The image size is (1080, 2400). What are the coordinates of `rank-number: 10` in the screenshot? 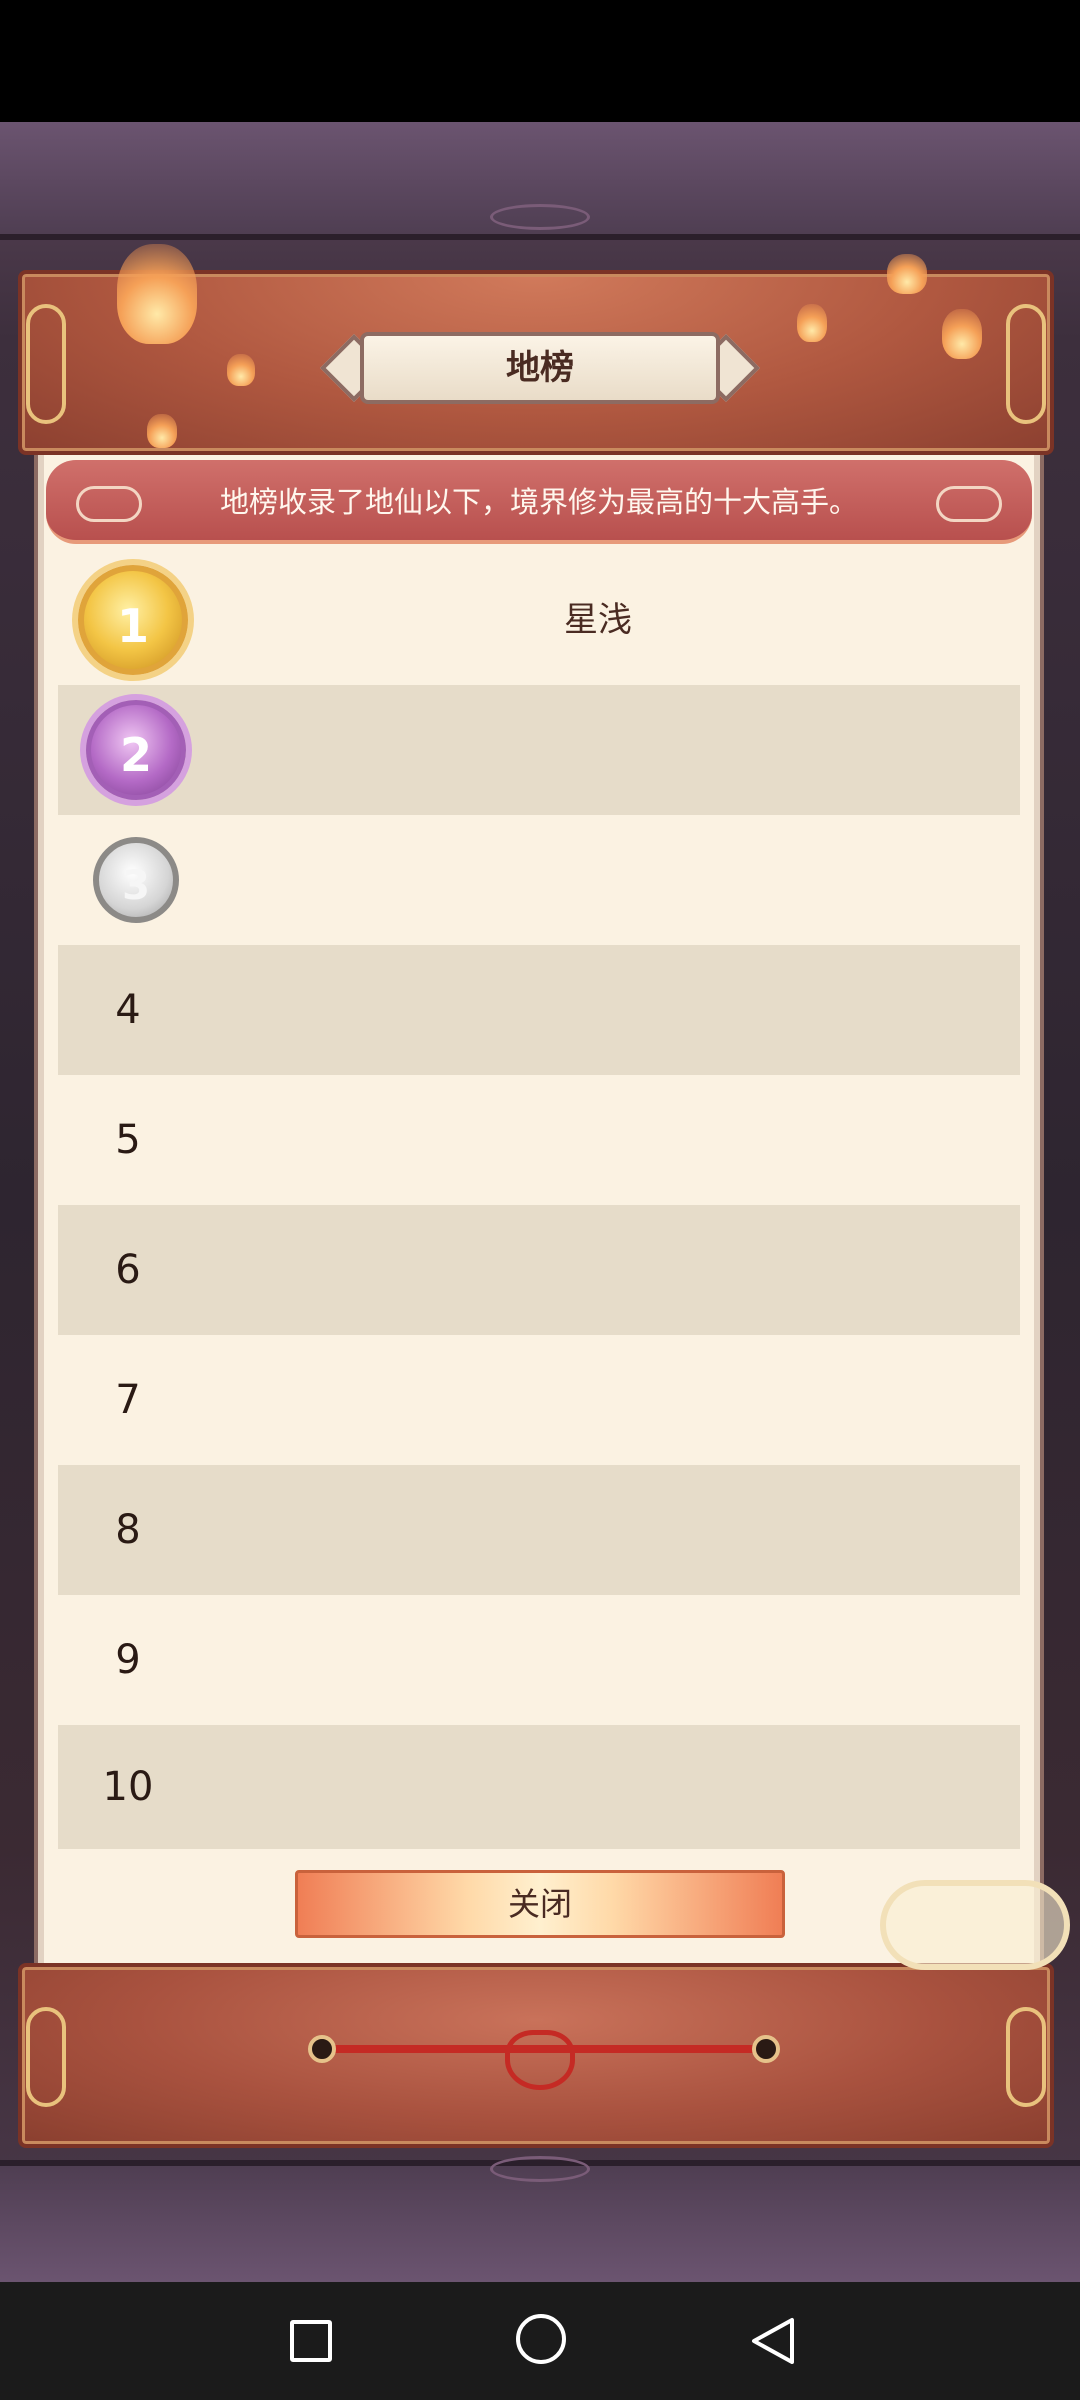 It's located at (128, 1787).